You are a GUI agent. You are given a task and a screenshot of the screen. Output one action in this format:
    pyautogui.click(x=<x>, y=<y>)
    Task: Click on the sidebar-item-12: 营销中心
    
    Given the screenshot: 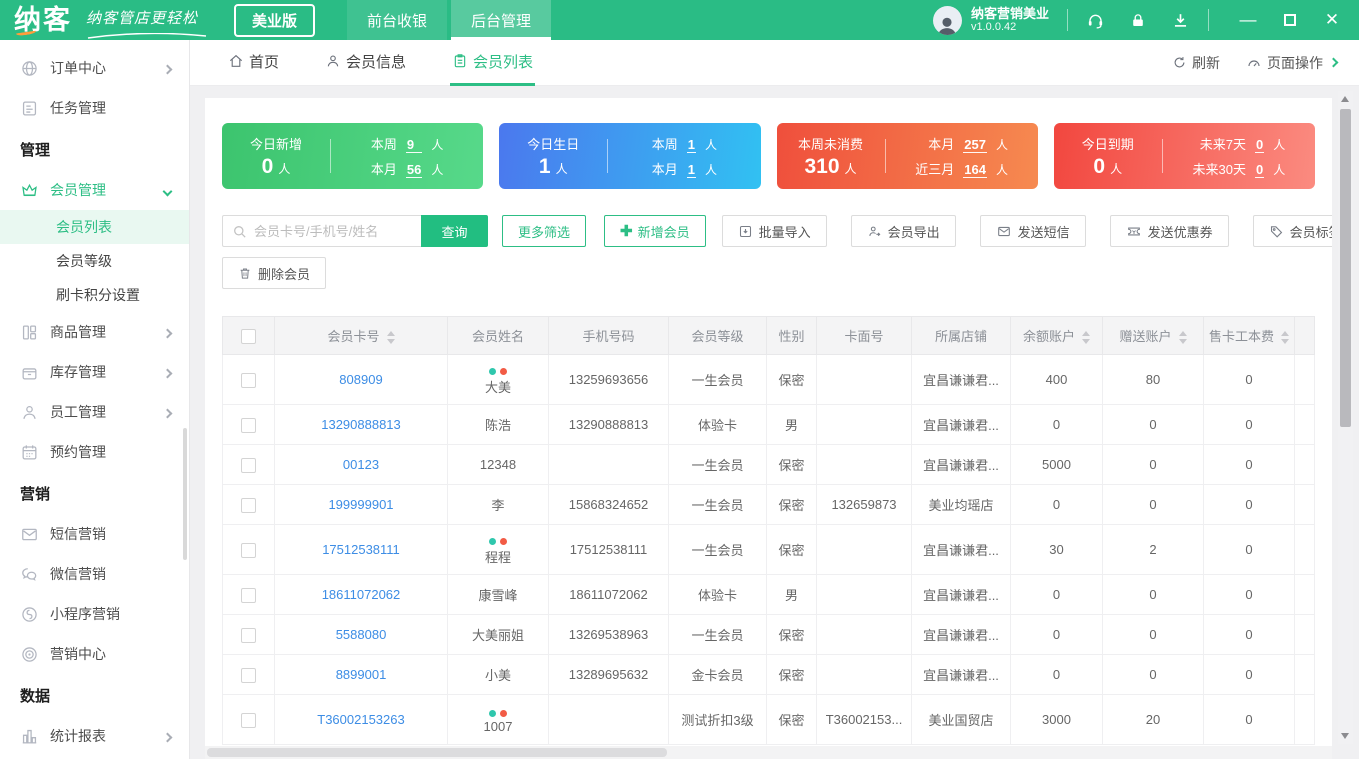 What is the action you would take?
    pyautogui.click(x=94, y=654)
    